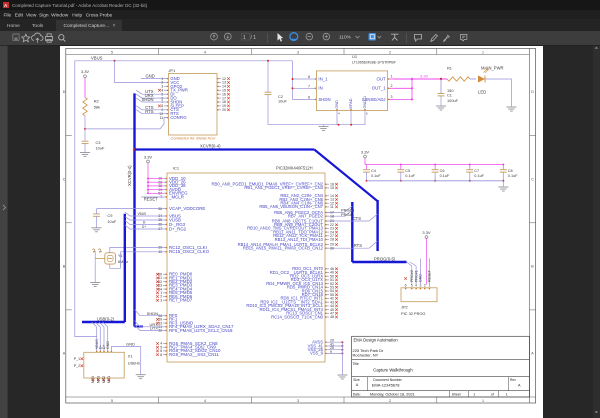  What do you see at coordinates (282, 100) in the screenshot?
I see `svg-text: 10uF` at bounding box center [282, 100].